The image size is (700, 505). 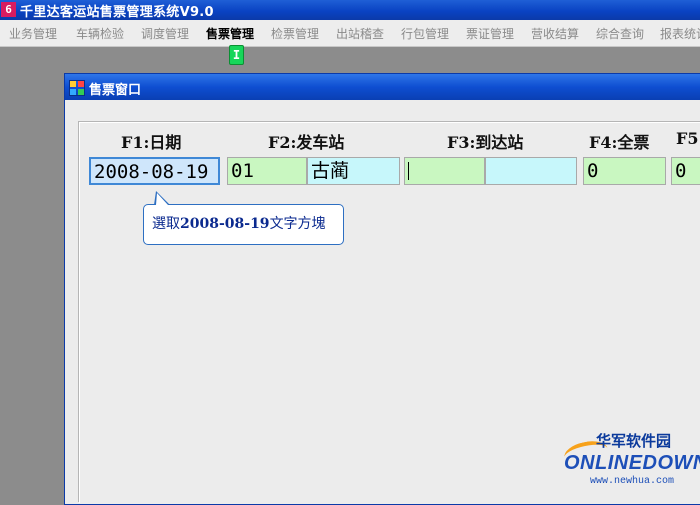 I want to click on window-titlebar: 售票窗口, so click(x=382, y=87).